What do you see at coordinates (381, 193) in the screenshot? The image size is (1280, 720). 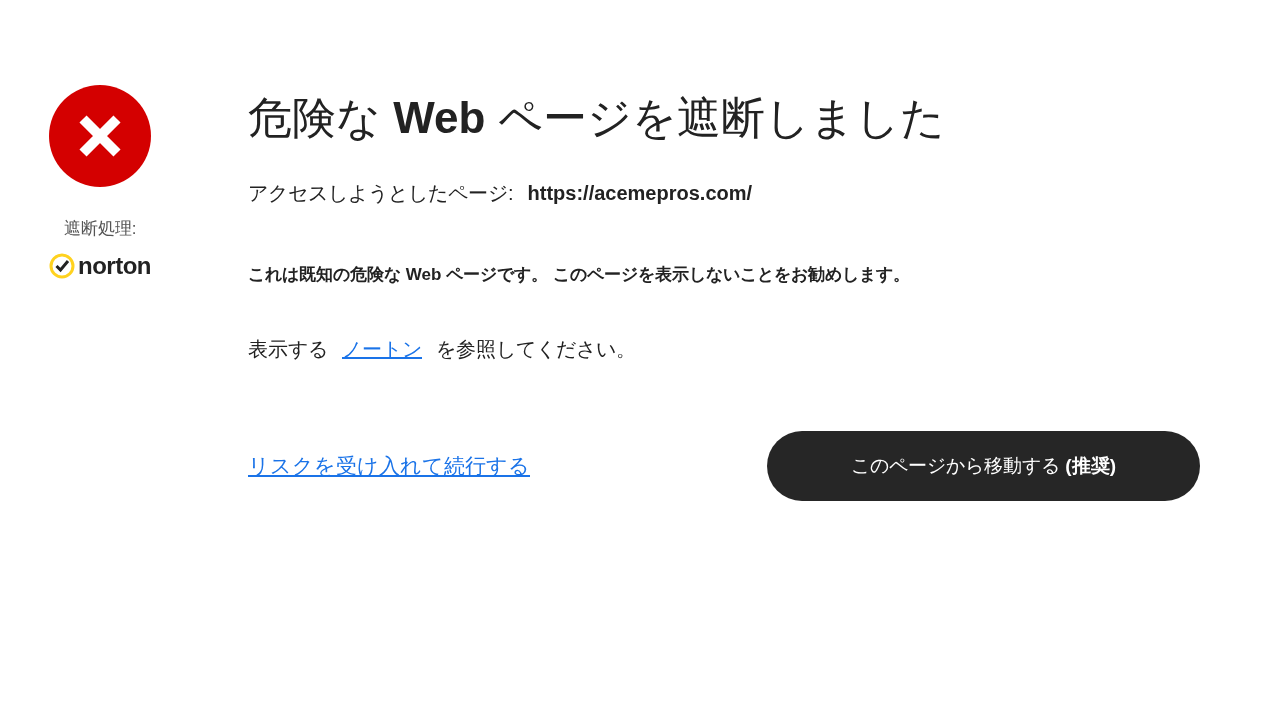 I see `access-label: アクセスしようとしたページ:` at bounding box center [381, 193].